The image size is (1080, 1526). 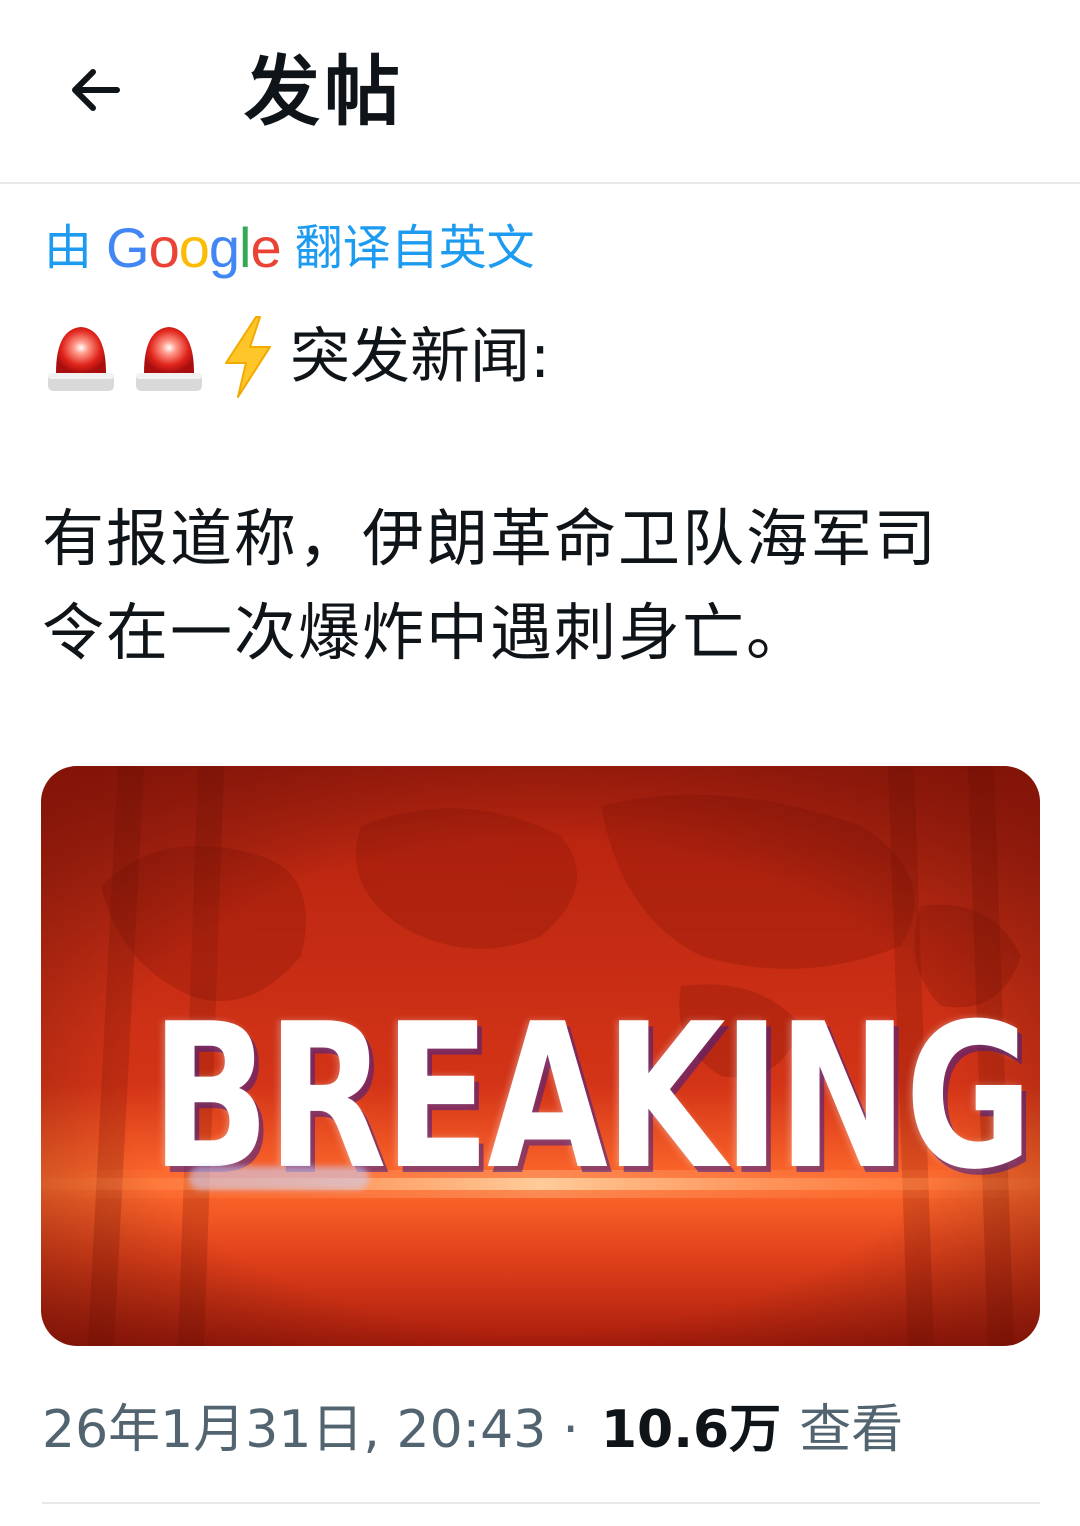 I want to click on post-headline: 突发新闻:, so click(x=297, y=357).